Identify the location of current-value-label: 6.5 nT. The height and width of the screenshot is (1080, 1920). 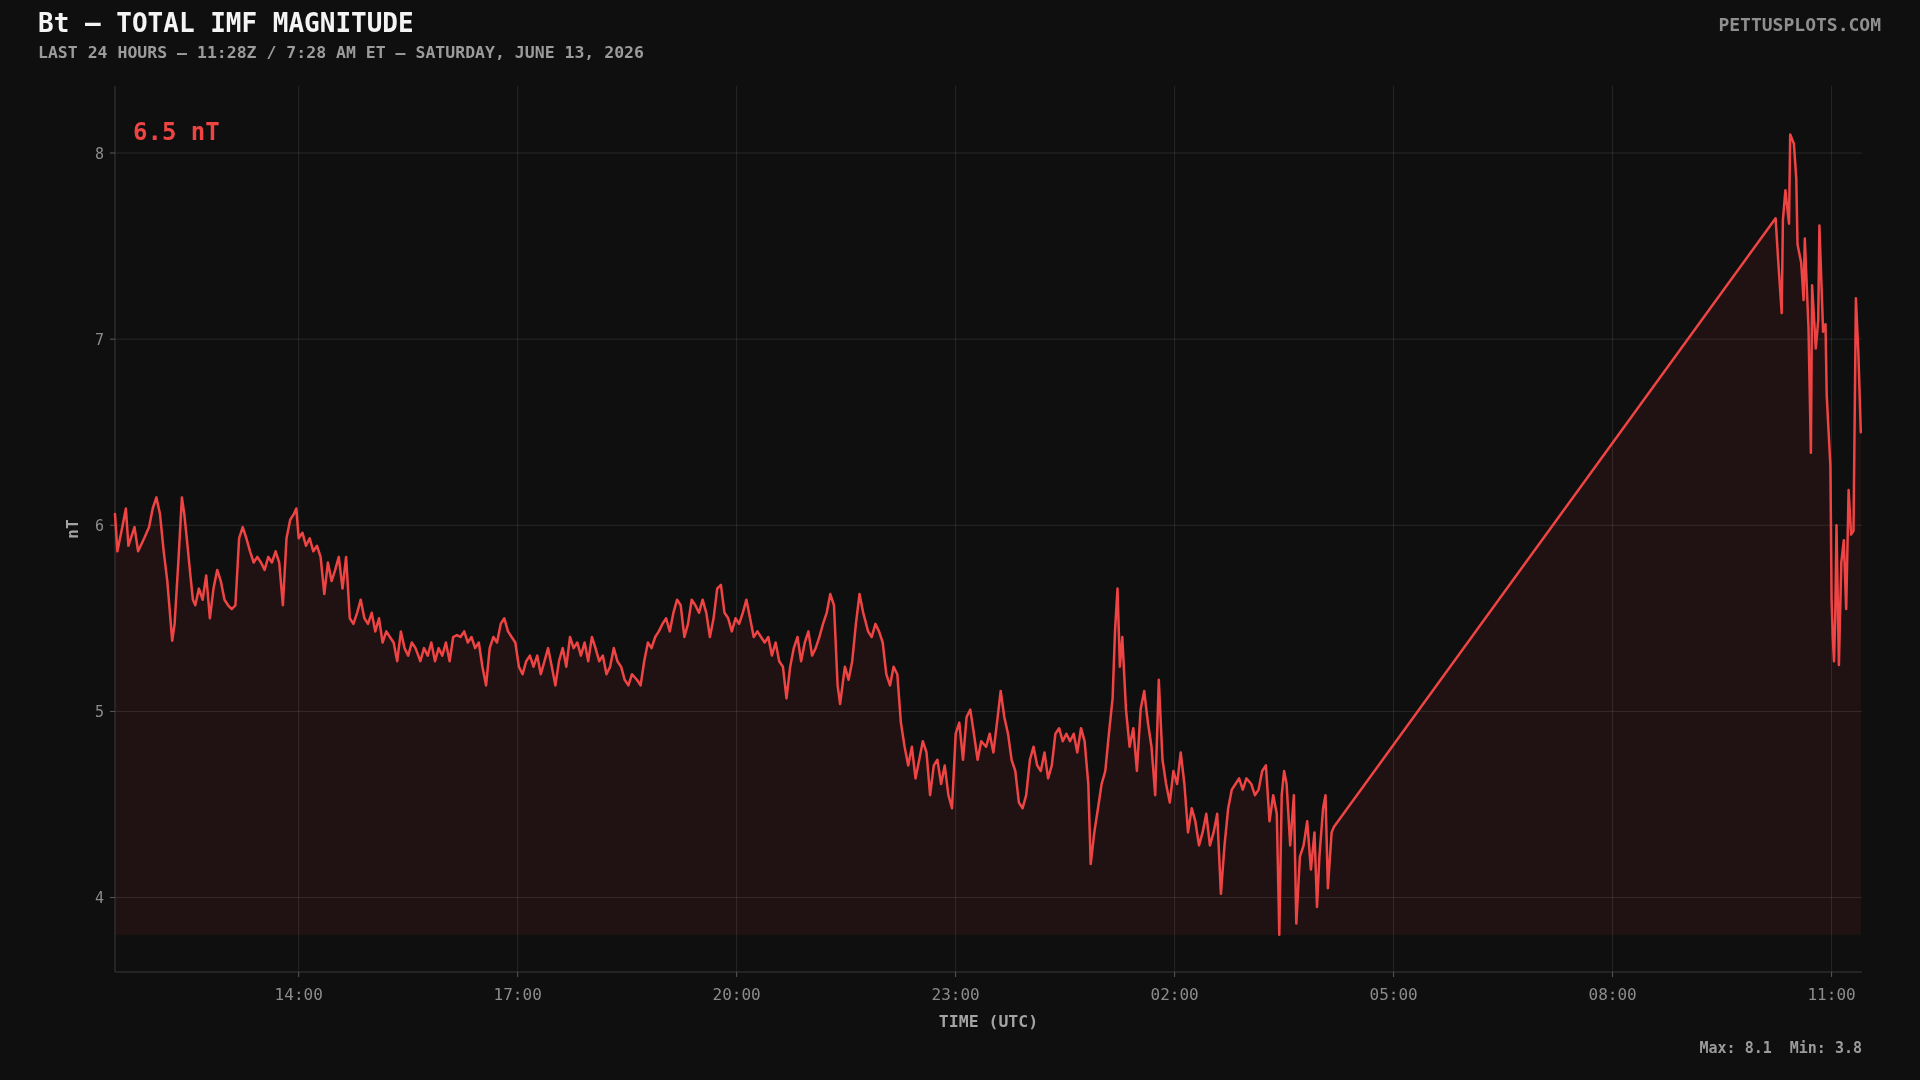
(176, 132).